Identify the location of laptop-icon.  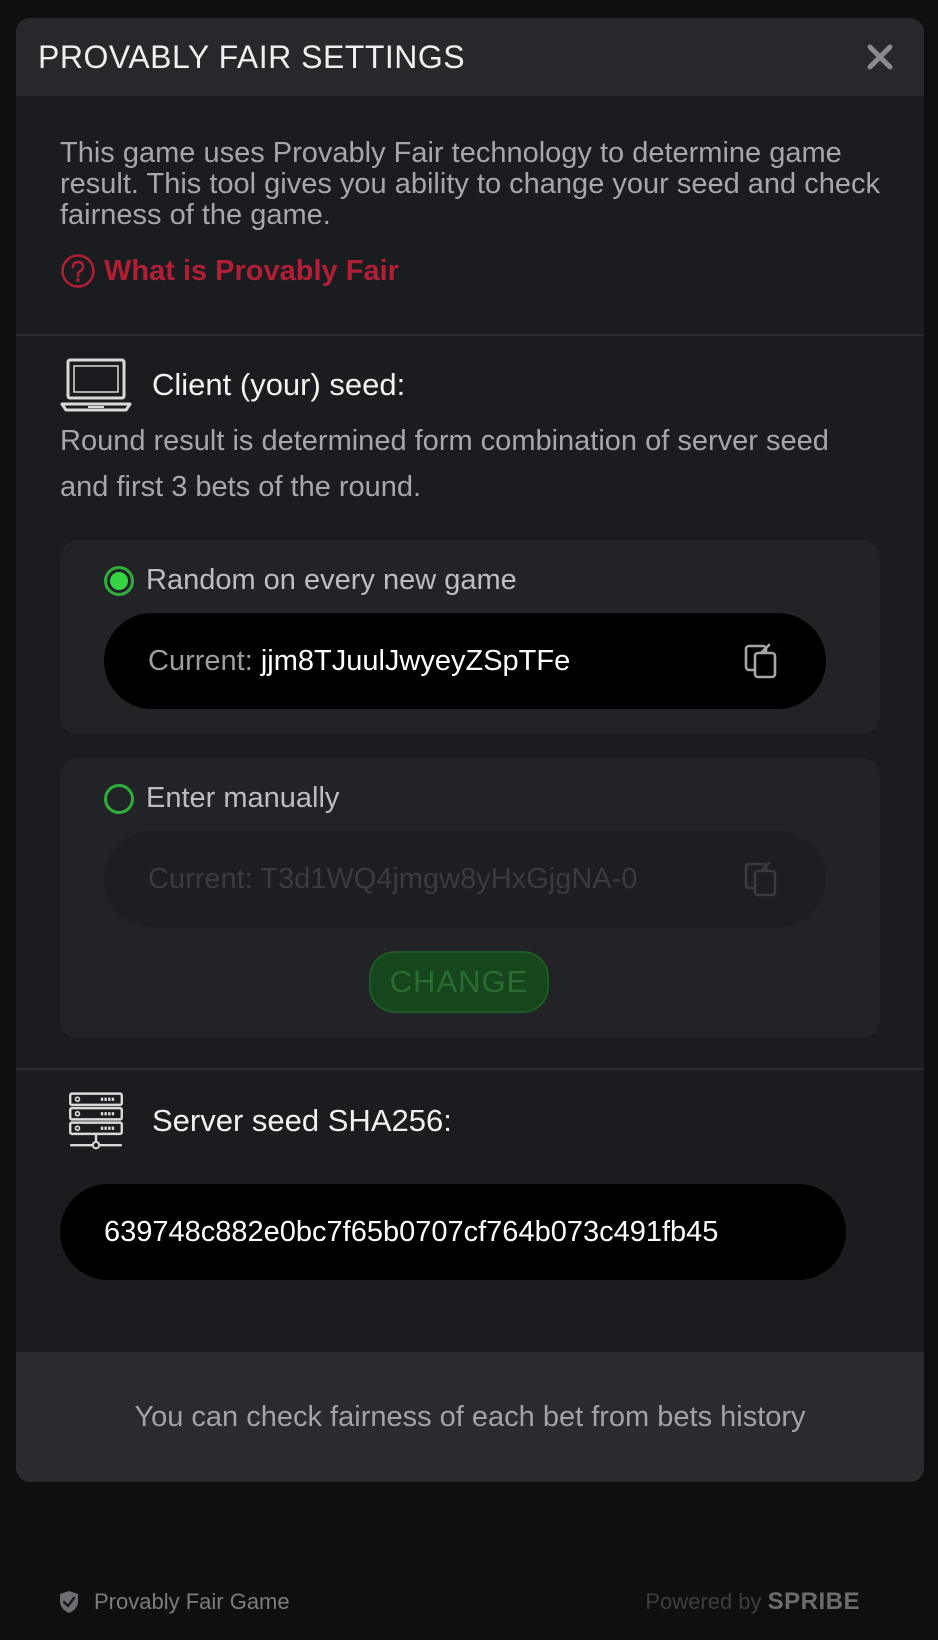
(96, 385).